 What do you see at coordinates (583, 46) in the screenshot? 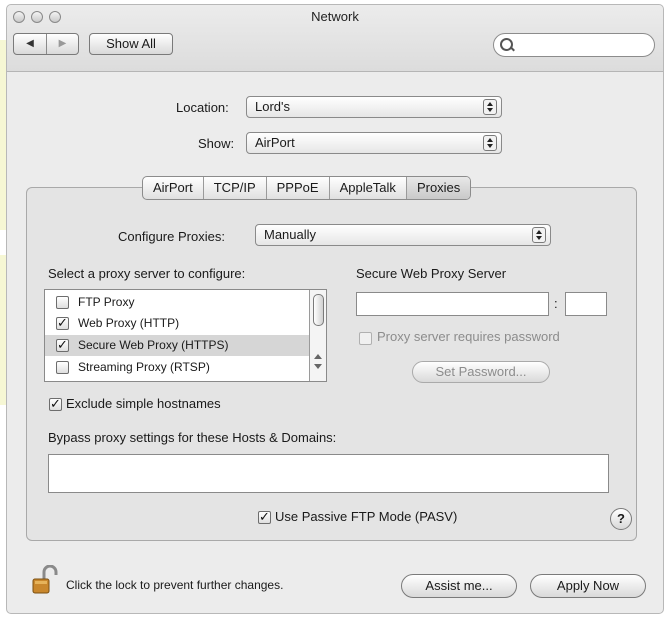
I see `search-input` at bounding box center [583, 46].